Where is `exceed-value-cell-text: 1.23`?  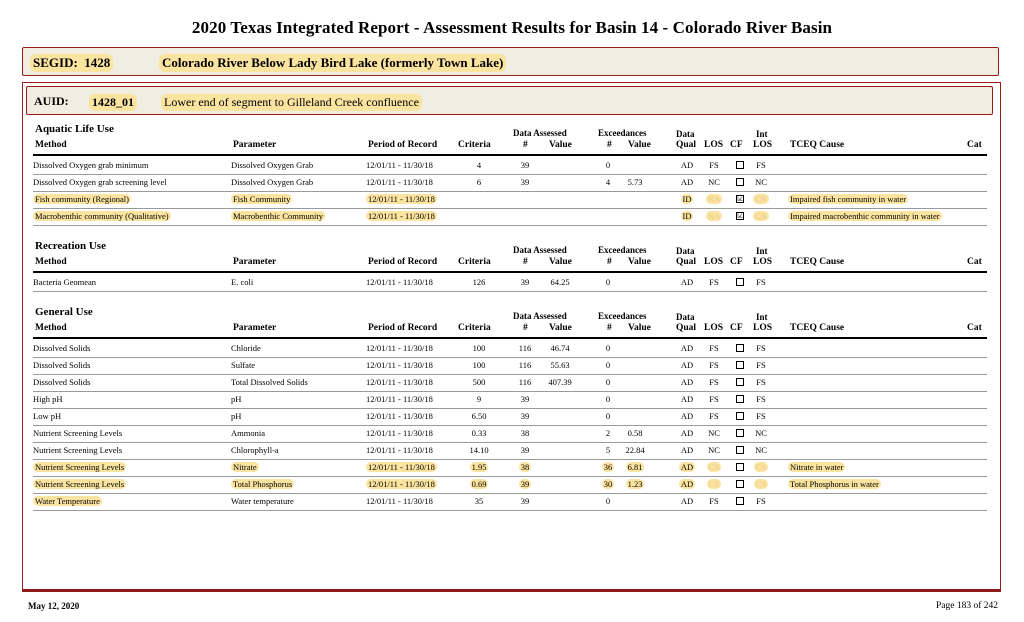
exceed-value-cell-text: 1.23 is located at coordinates (635, 484).